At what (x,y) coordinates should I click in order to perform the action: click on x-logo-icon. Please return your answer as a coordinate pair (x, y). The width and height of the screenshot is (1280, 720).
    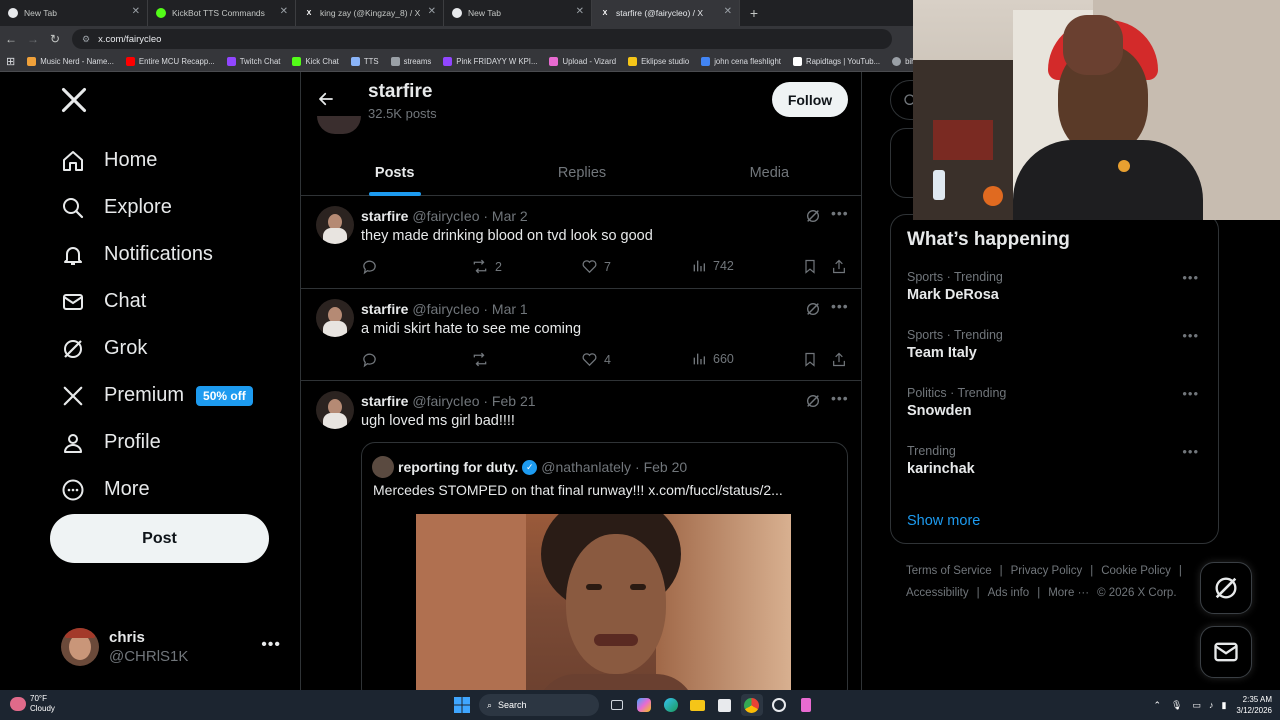
    Looking at the image, I should click on (74, 103).